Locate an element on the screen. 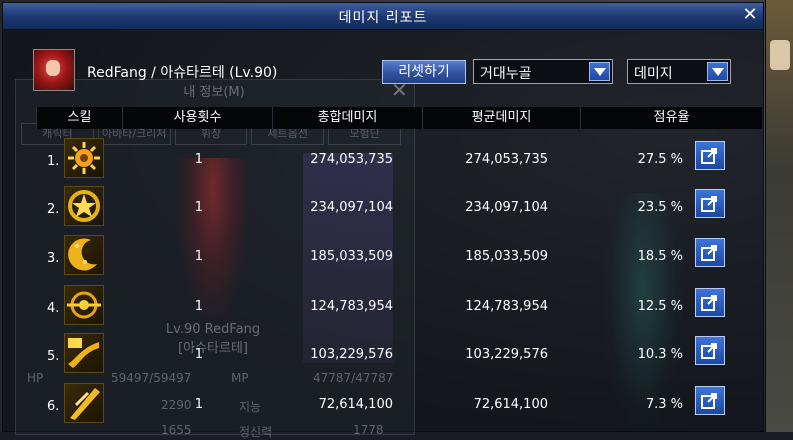 This screenshot has height=440, width=793. metric-dropdown: 데미지 is located at coordinates (679, 71).